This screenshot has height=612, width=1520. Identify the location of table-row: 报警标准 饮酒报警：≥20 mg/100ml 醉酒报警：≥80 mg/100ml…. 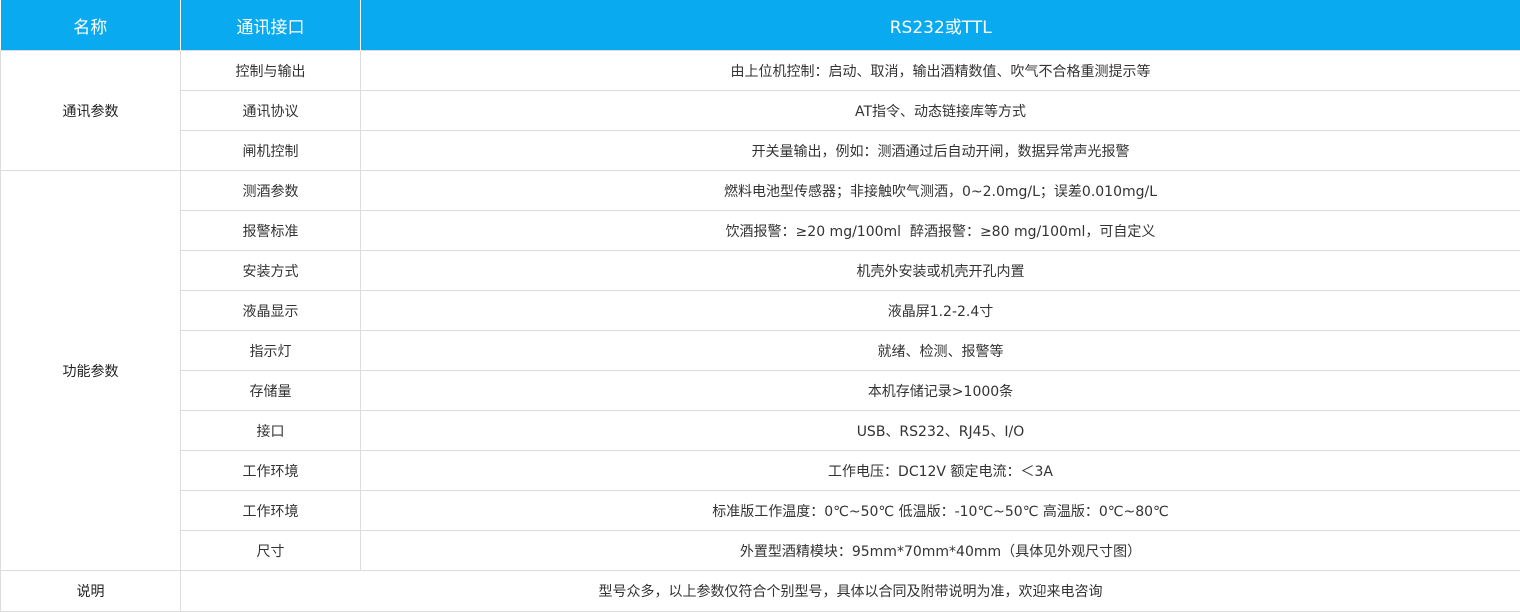
(760, 230).